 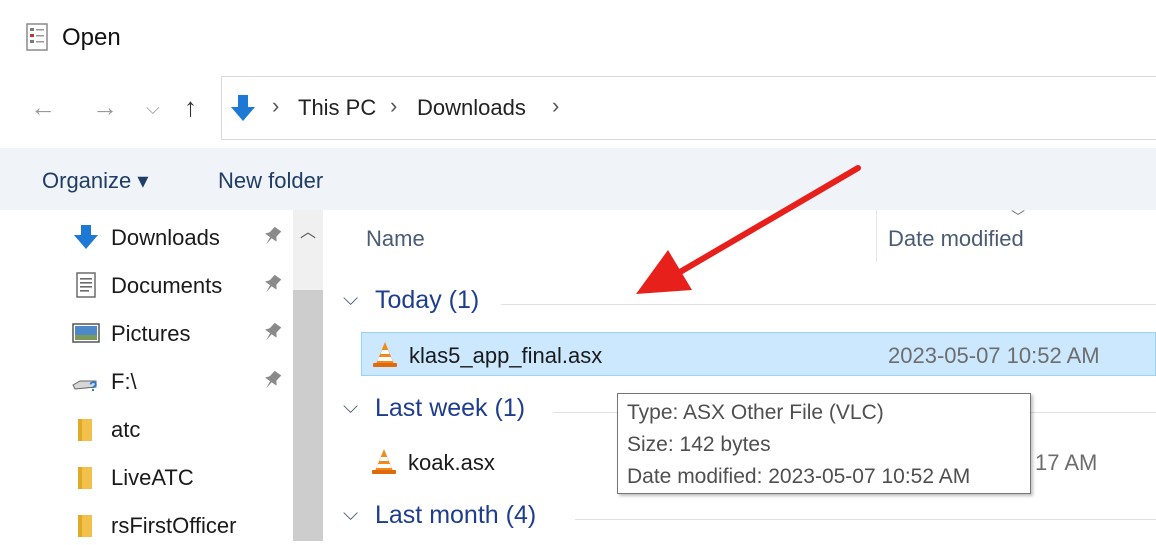 I want to click on open-dialog-icon, so click(x=37, y=37).